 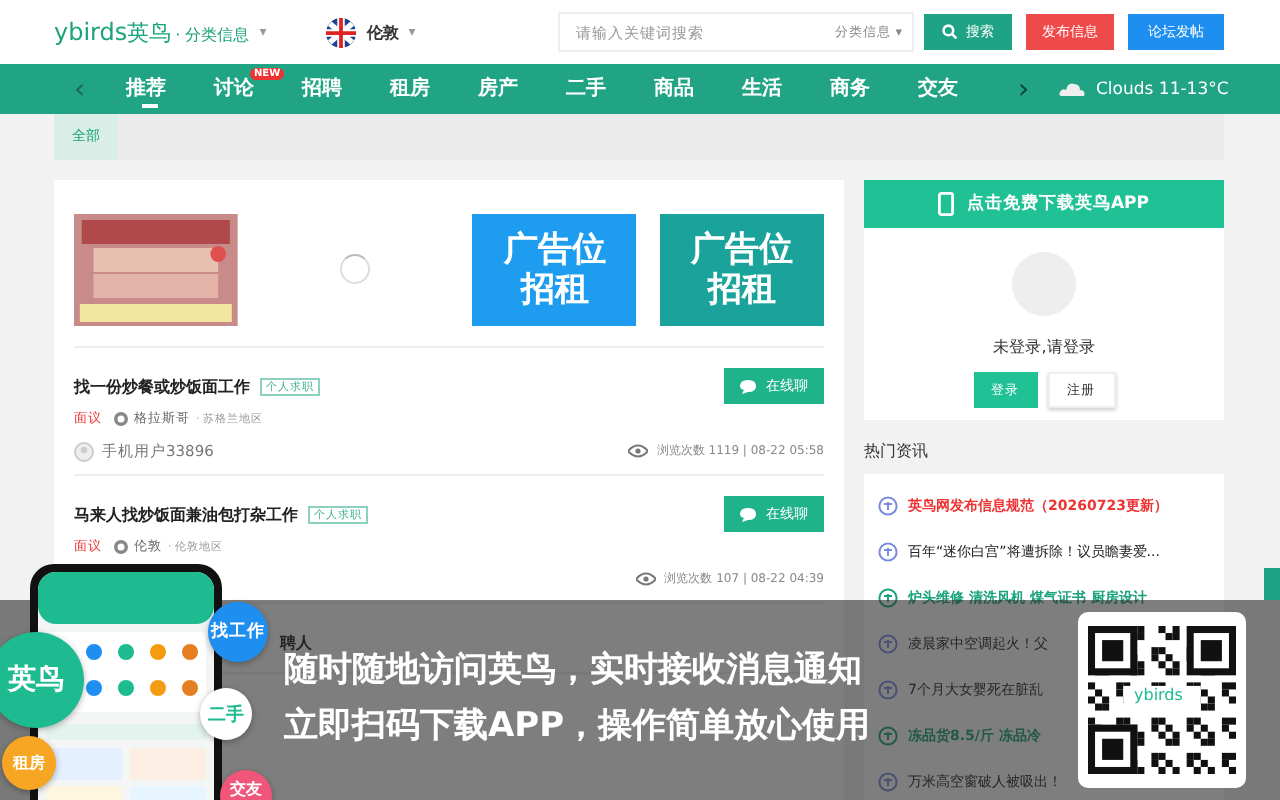 What do you see at coordinates (434, 89) in the screenshot?
I see `nav-tab: 租房` at bounding box center [434, 89].